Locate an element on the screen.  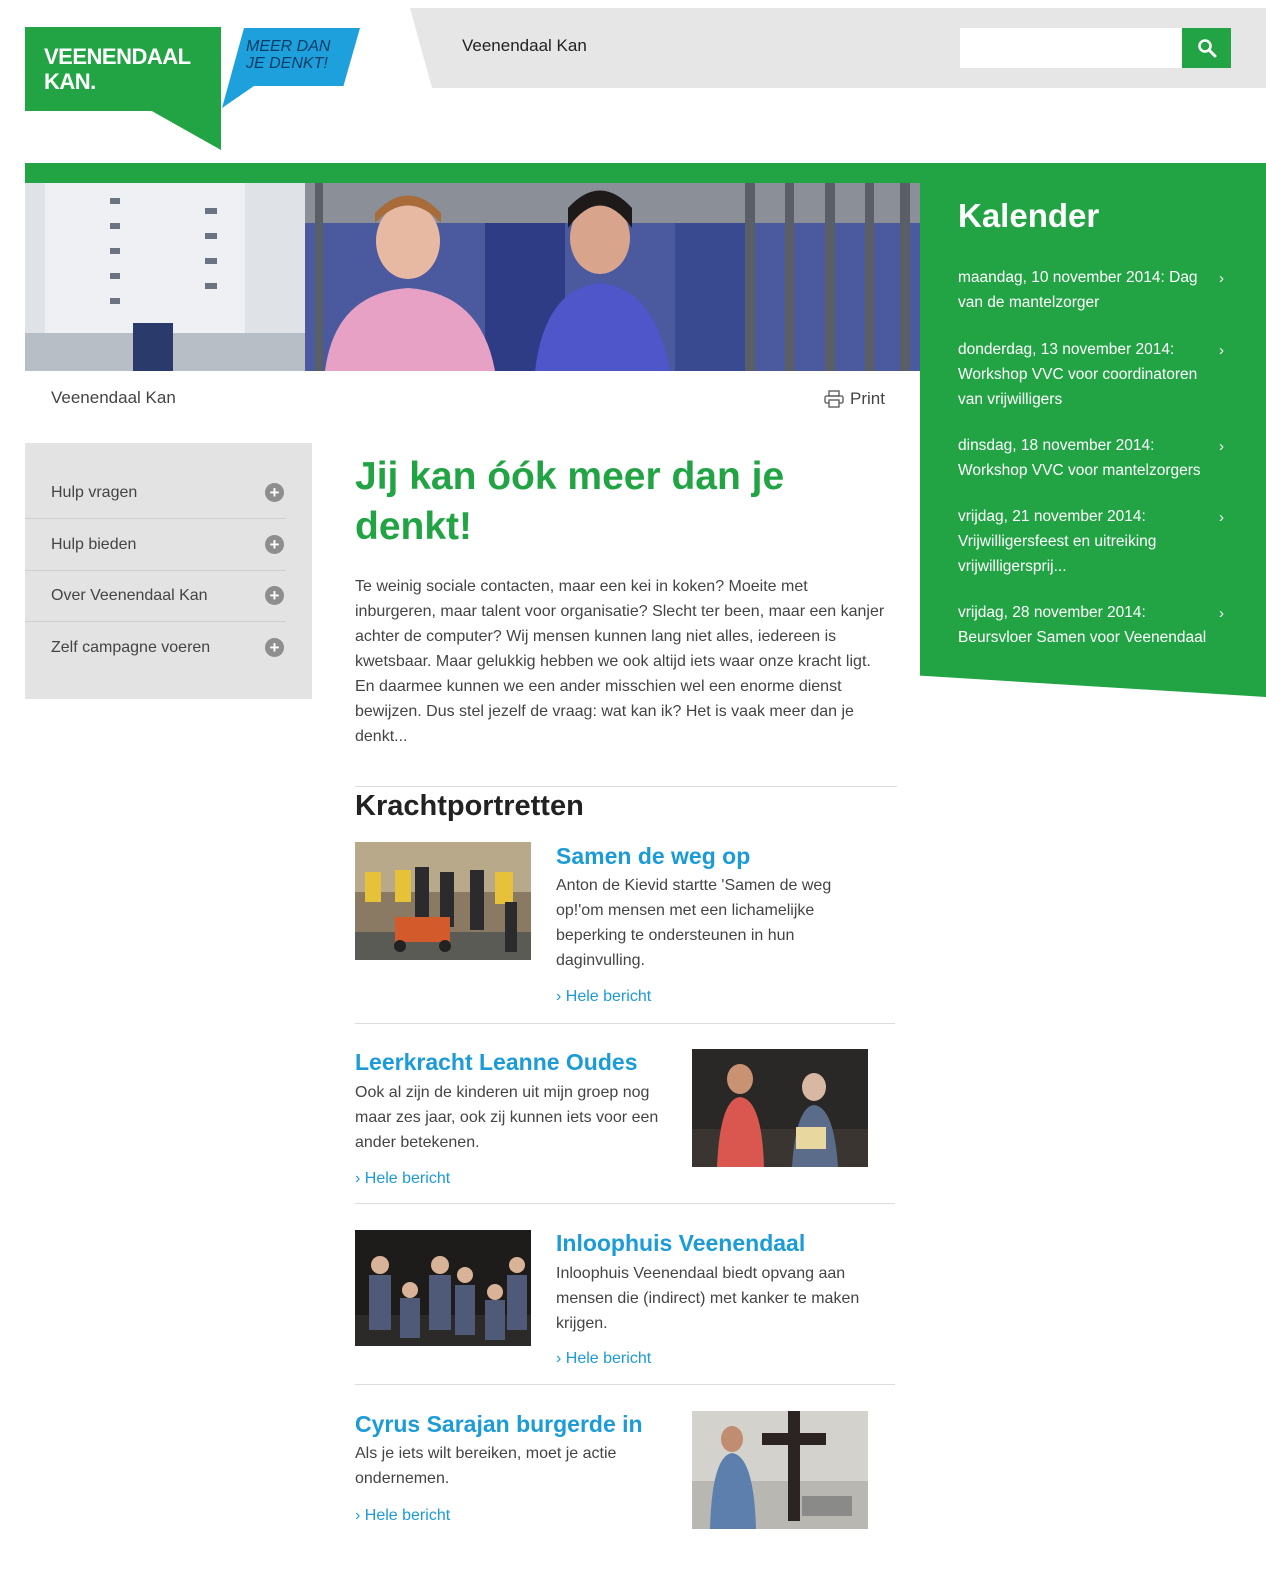
sidenav-item-over-veenendaal-kan: Over Veenendaal Kan + is located at coordinates (155, 596).